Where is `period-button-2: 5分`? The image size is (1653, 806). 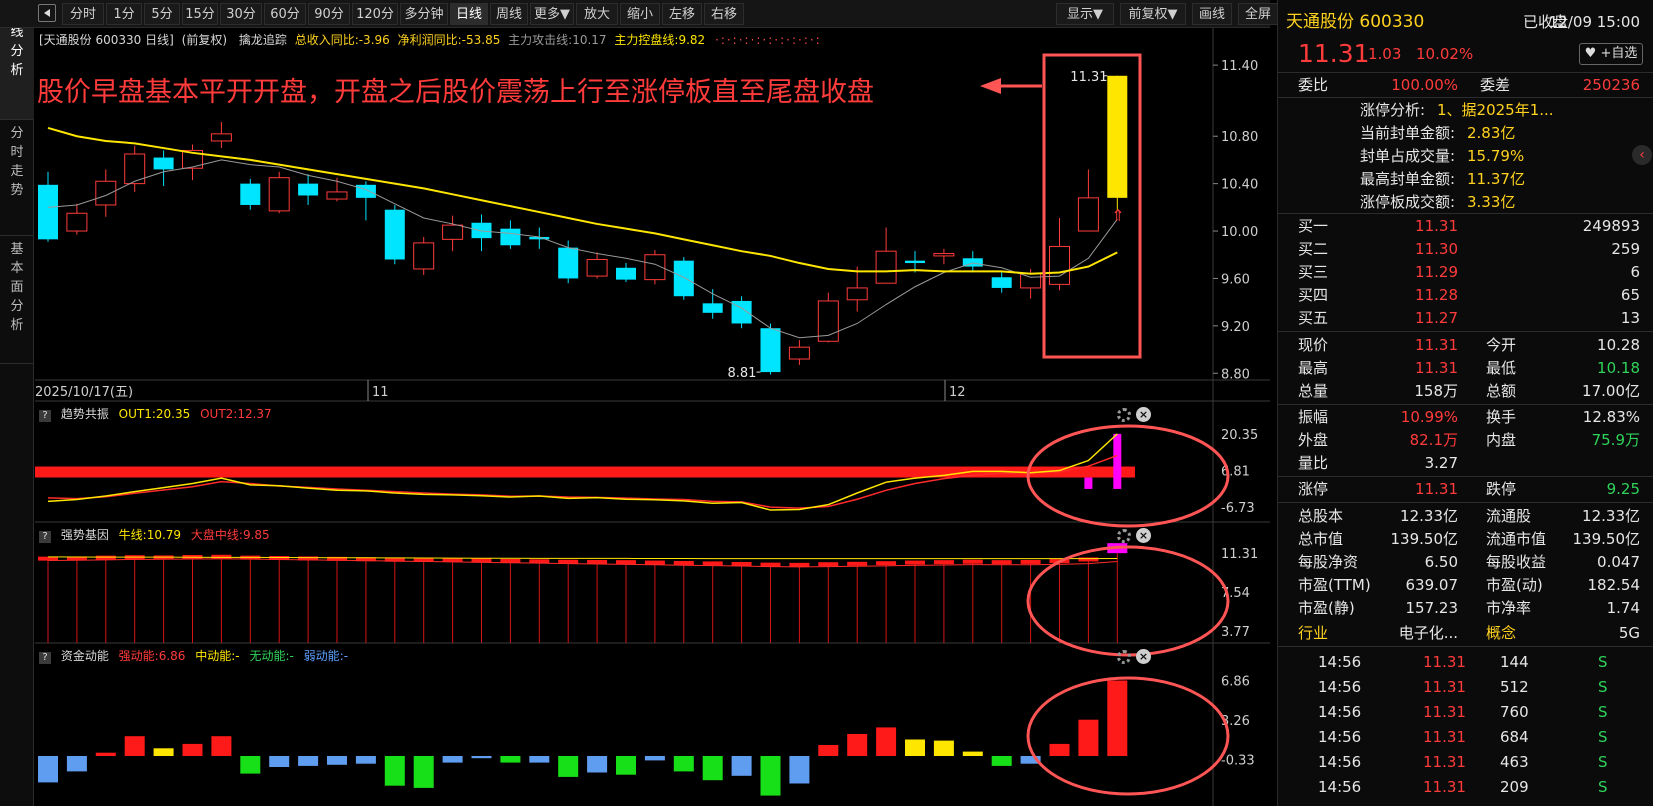 period-button-2: 5分 is located at coordinates (162, 14).